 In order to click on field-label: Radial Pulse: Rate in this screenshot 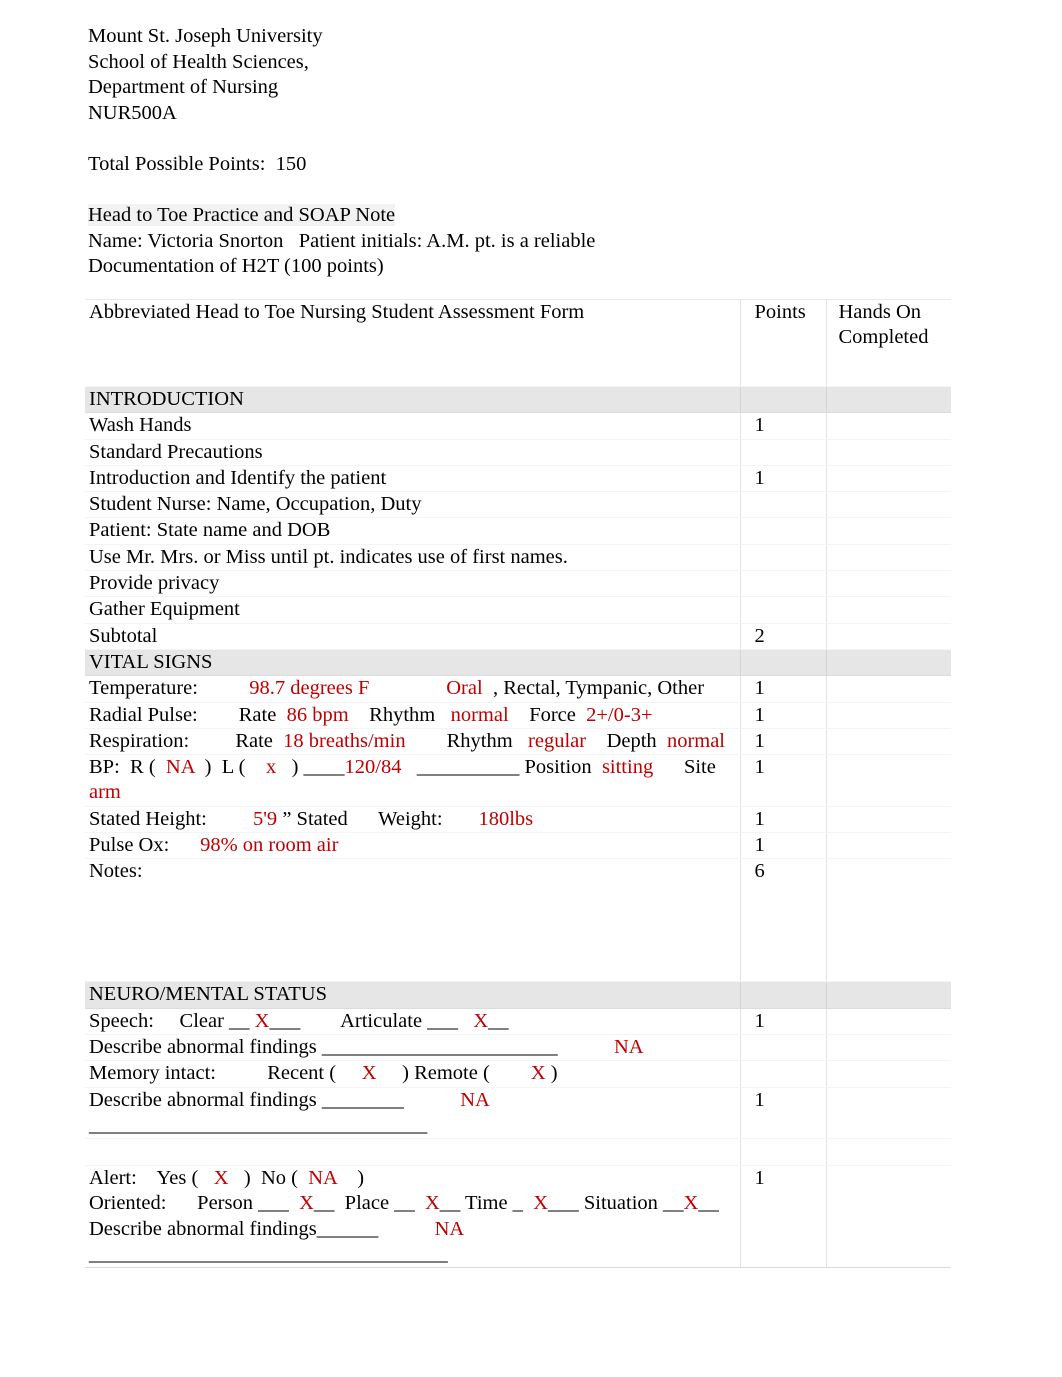, I will do `click(188, 714)`.